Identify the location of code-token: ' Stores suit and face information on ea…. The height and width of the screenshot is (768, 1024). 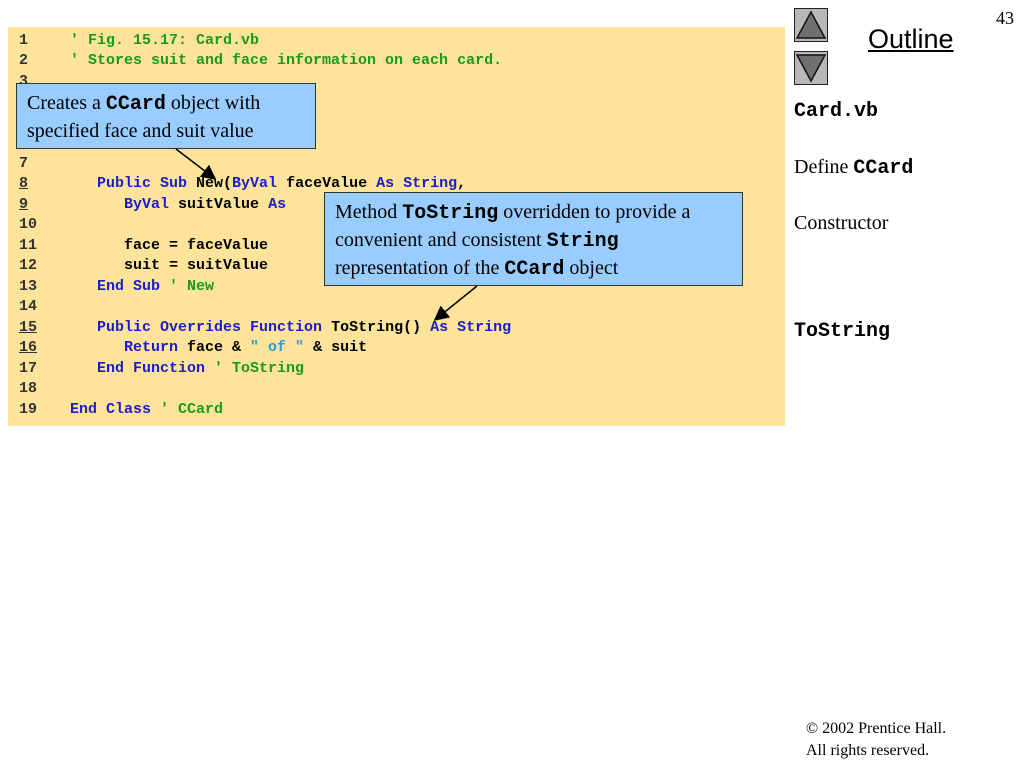
(286, 60).